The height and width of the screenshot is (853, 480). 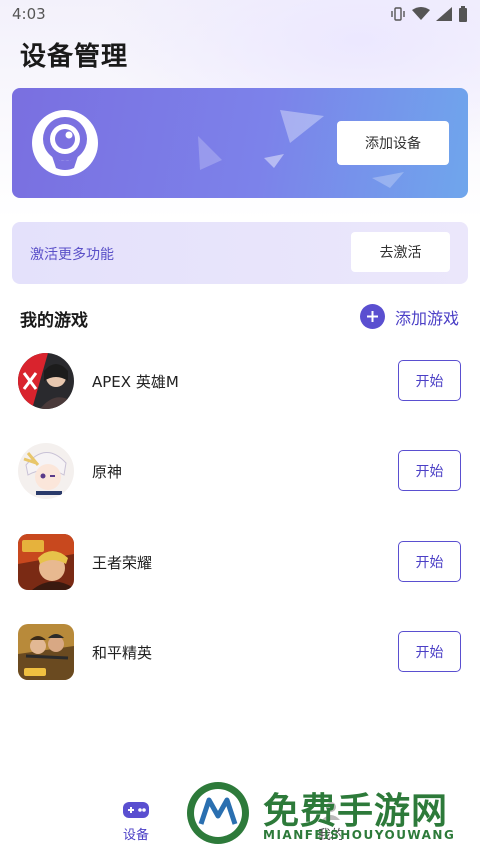 What do you see at coordinates (46, 381) in the screenshot?
I see `apex-icon` at bounding box center [46, 381].